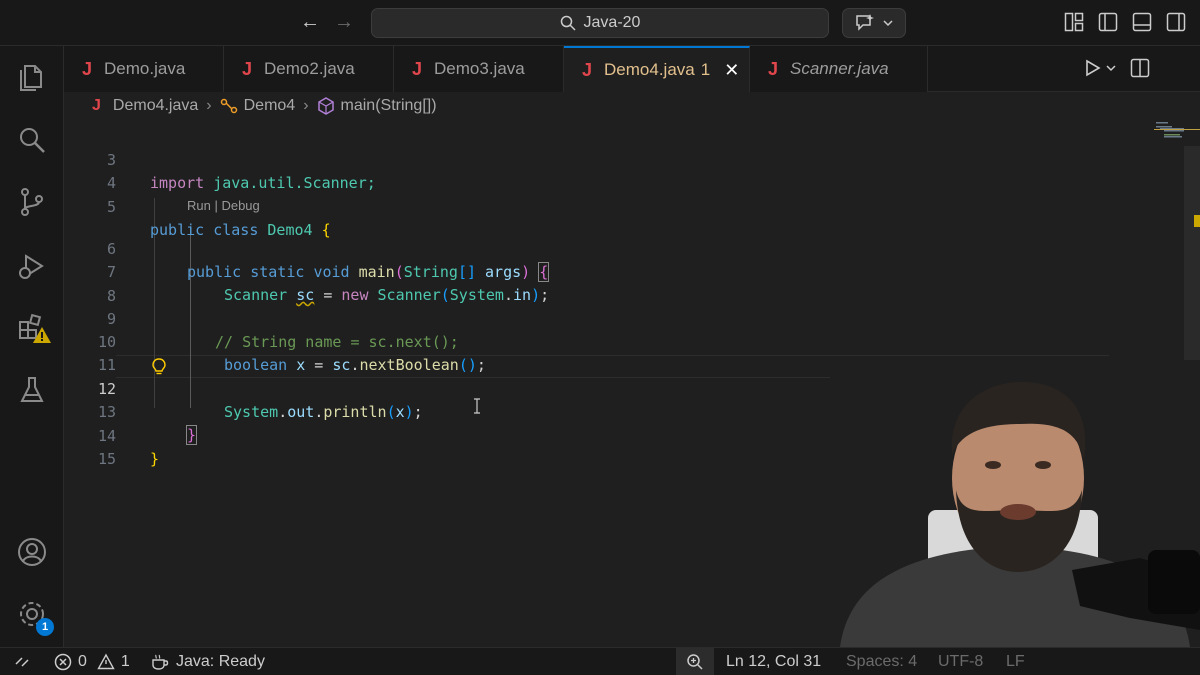  I want to click on indentation-text: Spaces: 4, so click(882, 661).